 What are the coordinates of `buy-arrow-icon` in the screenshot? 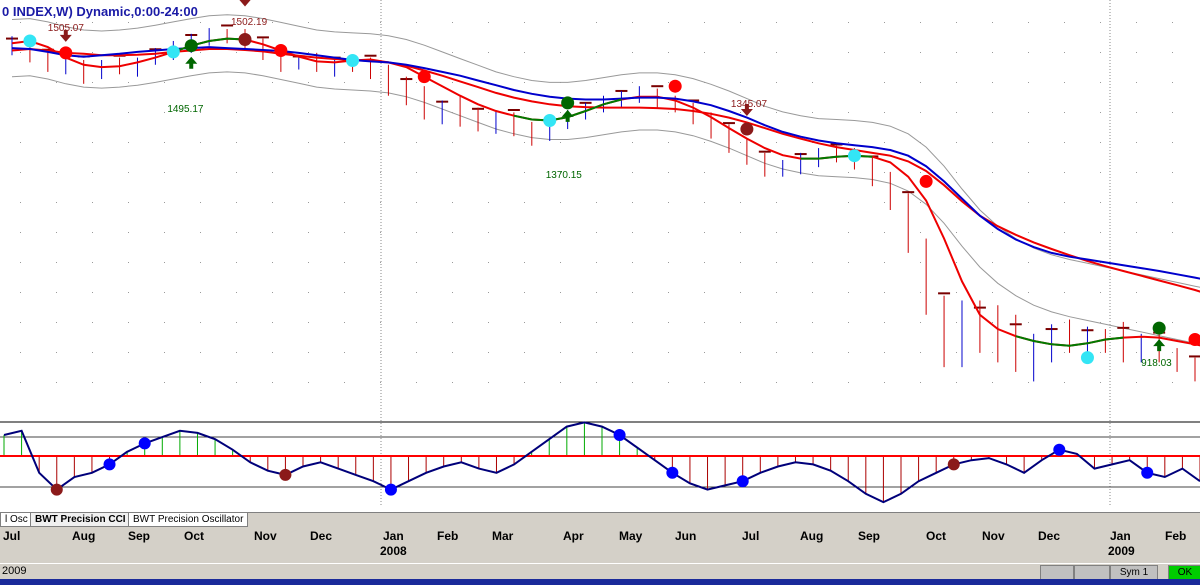 It's located at (1159, 345).